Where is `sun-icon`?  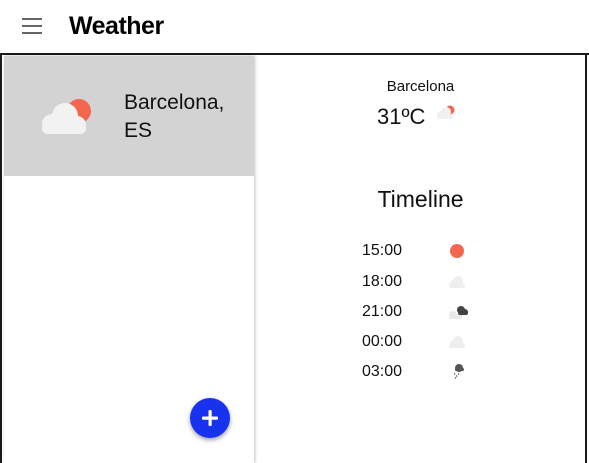
sun-icon is located at coordinates (457, 251).